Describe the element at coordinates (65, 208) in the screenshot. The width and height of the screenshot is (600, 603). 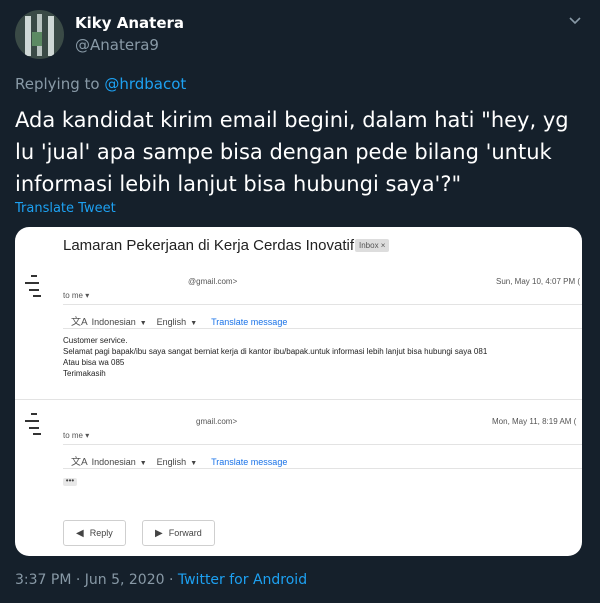
I see `translate-tweet-link: Translate Tweet` at that location.